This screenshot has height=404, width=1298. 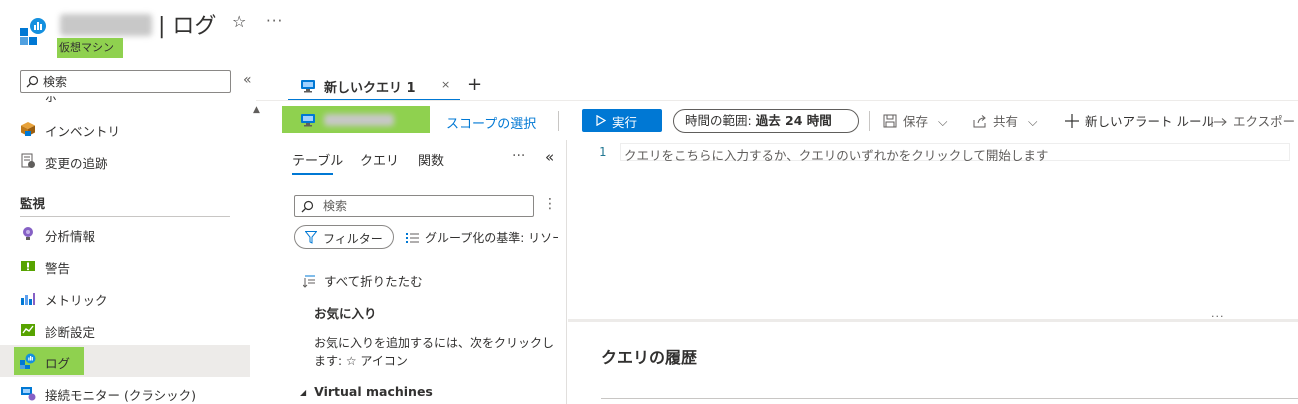 I want to click on share-button: 共有 ⌵, so click(x=1005, y=120).